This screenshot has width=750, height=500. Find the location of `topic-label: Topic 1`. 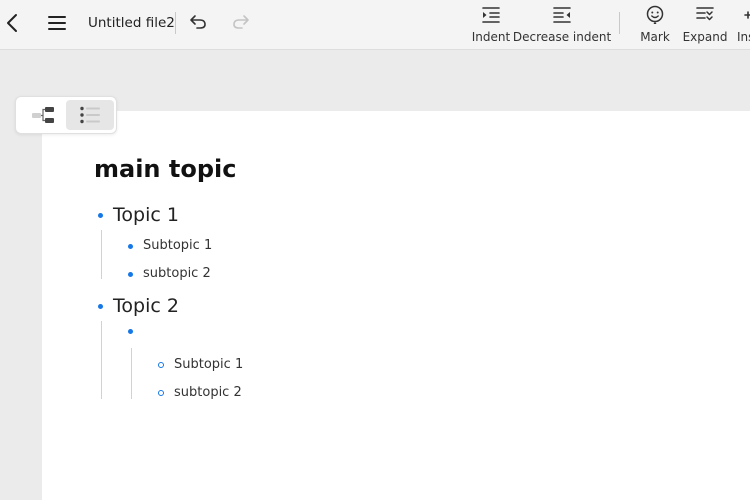

topic-label: Topic 1 is located at coordinates (146, 215).